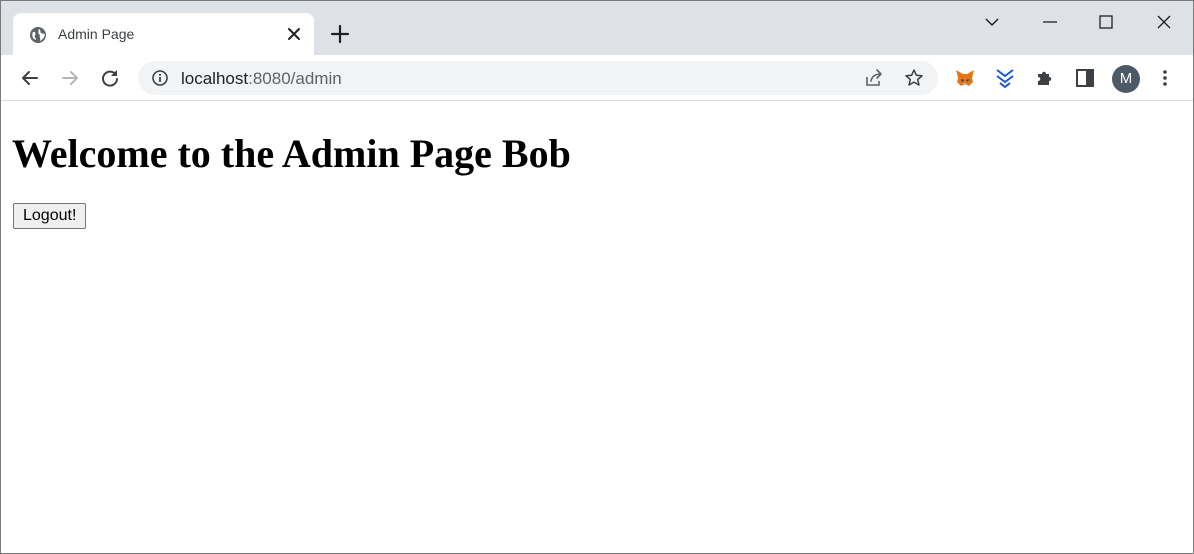 This screenshot has height=554, width=1194. Describe the element at coordinates (96, 34) in the screenshot. I see `tab-title: Admin Page` at that location.